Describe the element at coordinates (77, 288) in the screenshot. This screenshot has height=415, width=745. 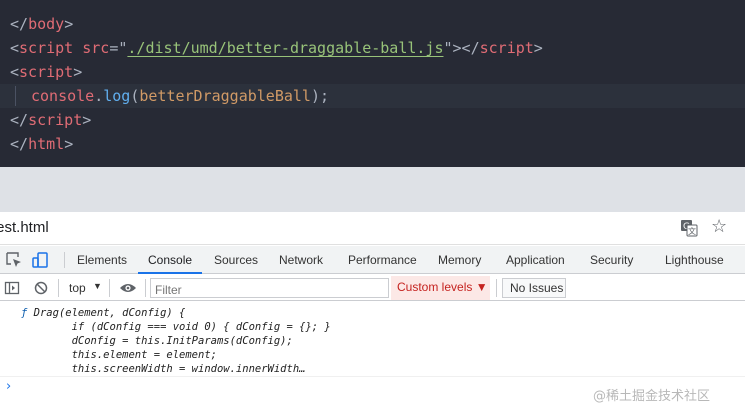
I see `context-selector: top` at that location.